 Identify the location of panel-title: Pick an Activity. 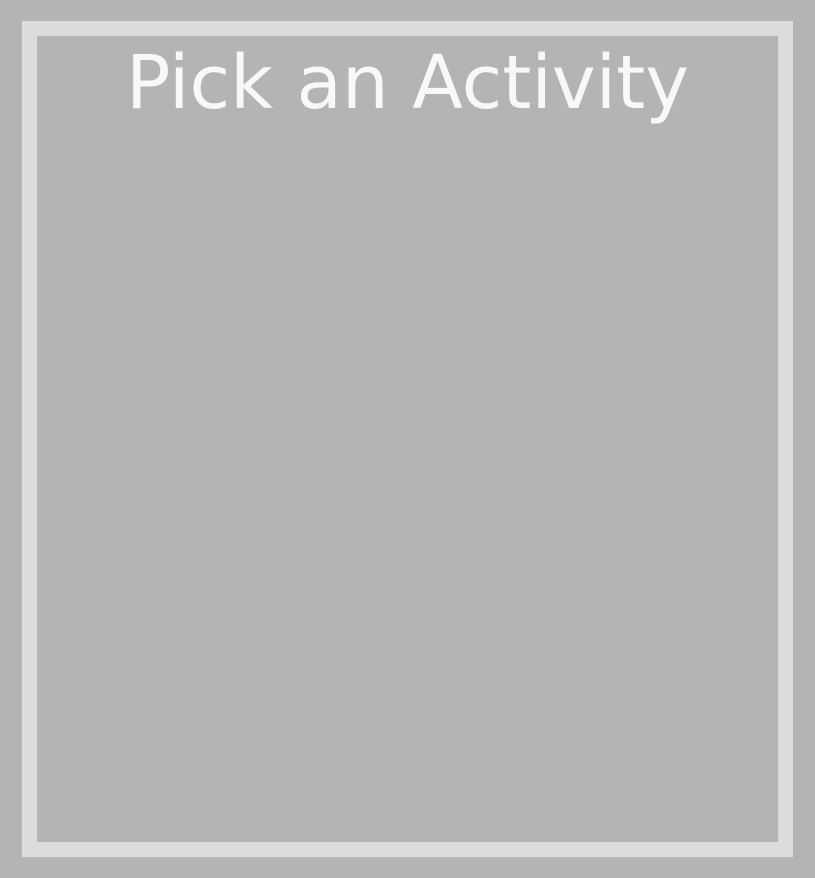
(407, 83).